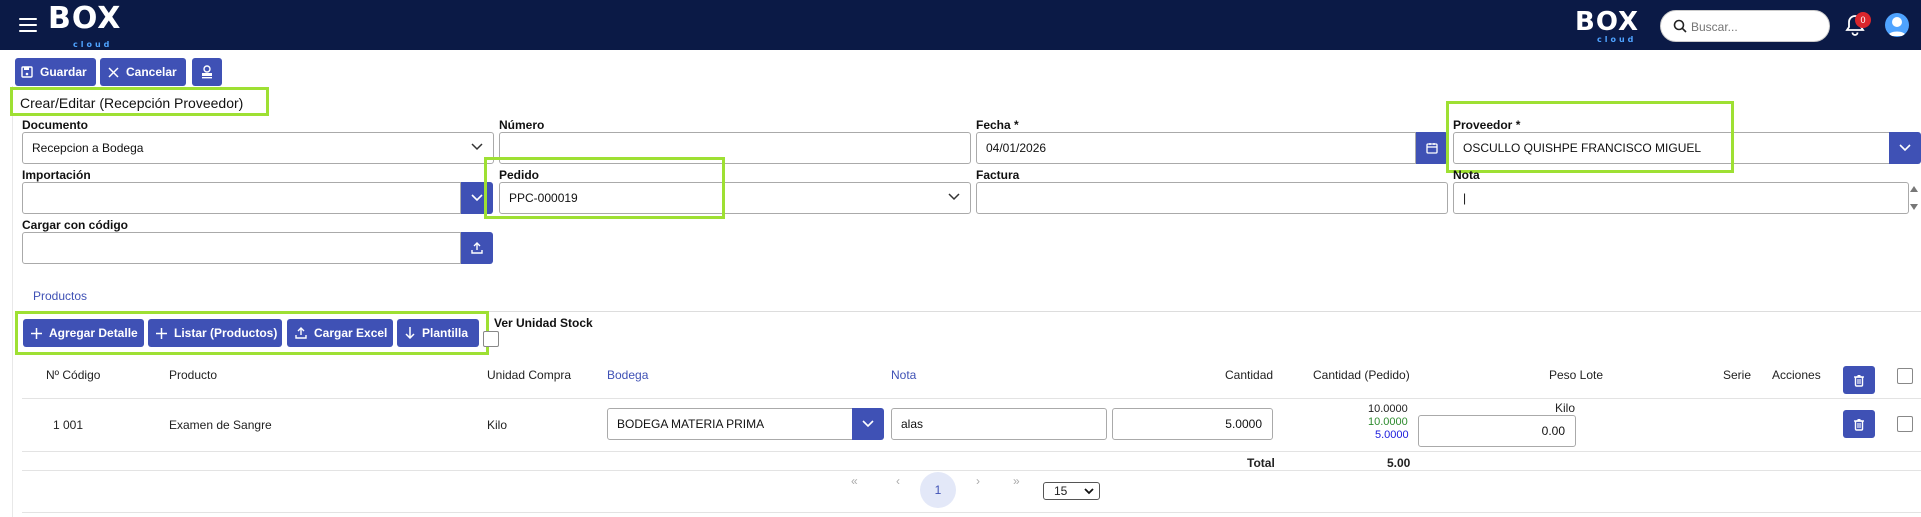  I want to click on app-logo: BOX cloud, so click(84, 27).